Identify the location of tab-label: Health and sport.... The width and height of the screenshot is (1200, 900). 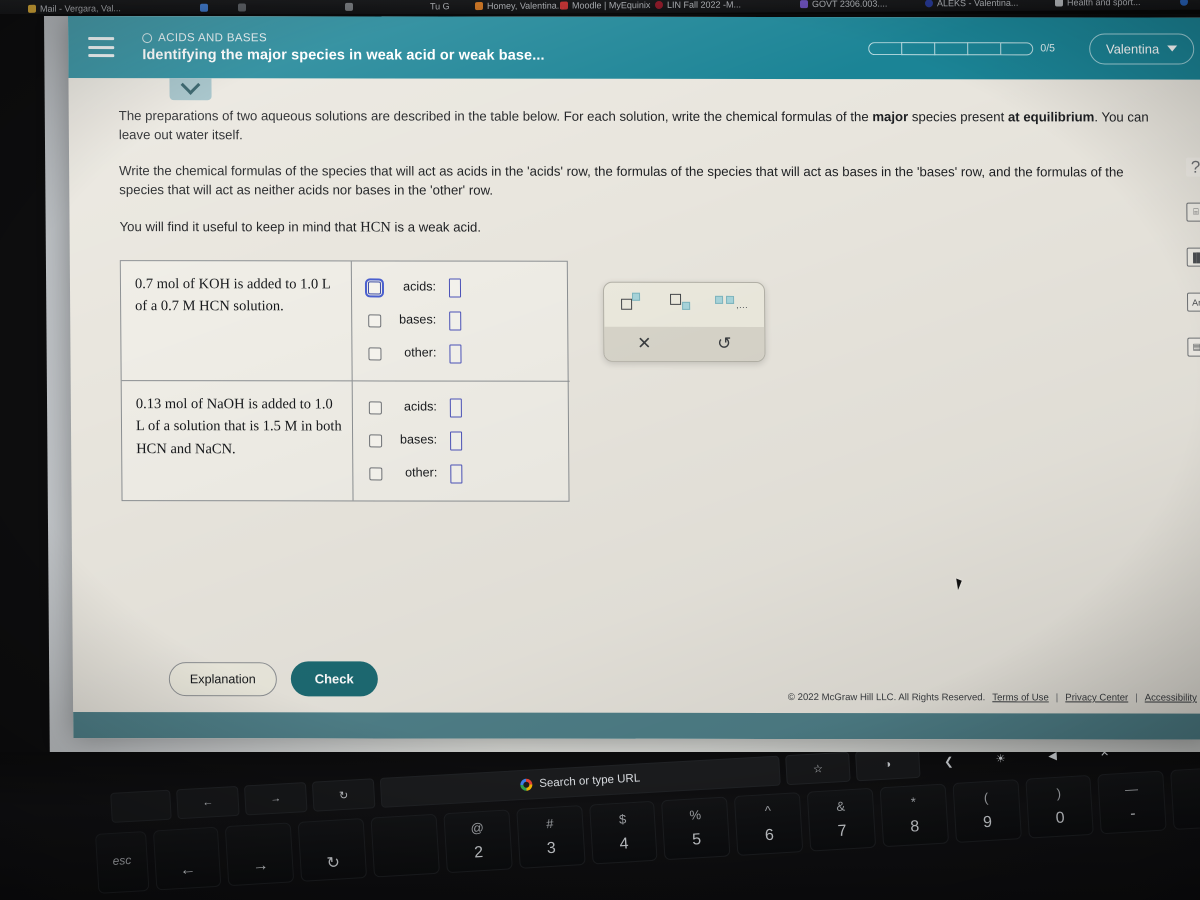
(1104, 3).